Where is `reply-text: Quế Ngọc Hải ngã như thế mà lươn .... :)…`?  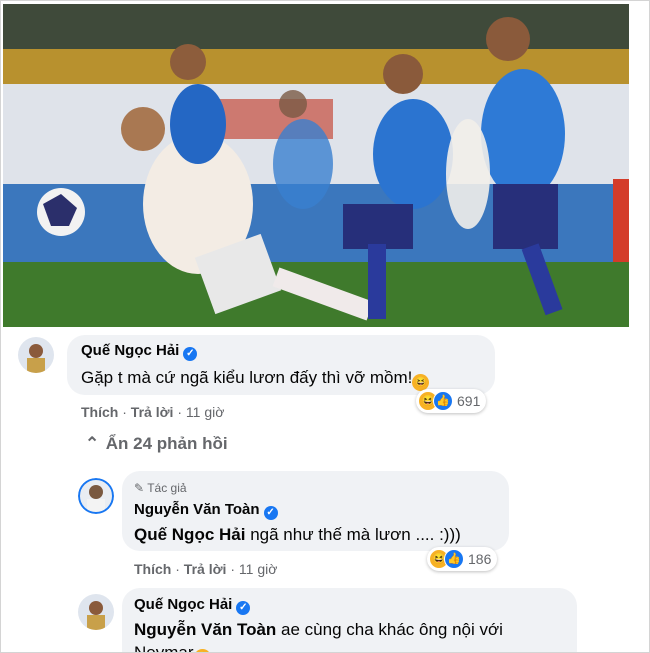
reply-text: Quế Ngọc Hải ngã như thế mà lươn .... :)… is located at coordinates (297, 535).